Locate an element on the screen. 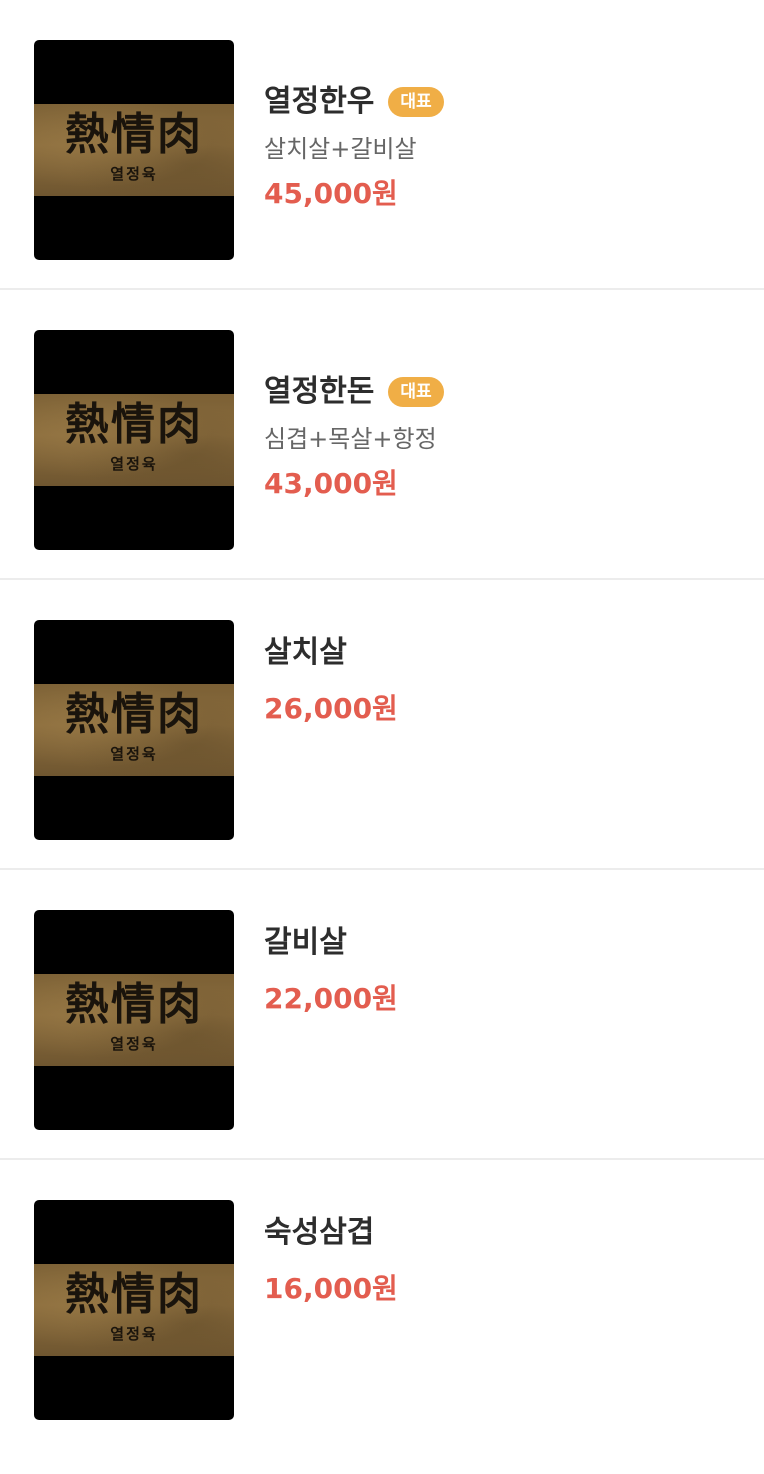 This screenshot has width=764, height=1474. menu-item-name-row: 열정한우 대표 is located at coordinates (504, 102).